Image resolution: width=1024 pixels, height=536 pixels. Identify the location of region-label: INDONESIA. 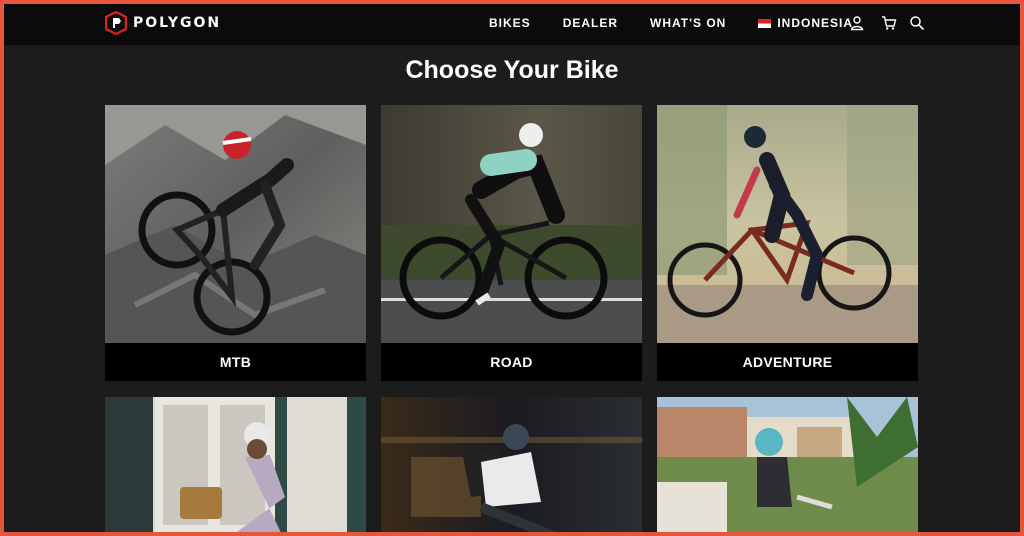
(815, 23).